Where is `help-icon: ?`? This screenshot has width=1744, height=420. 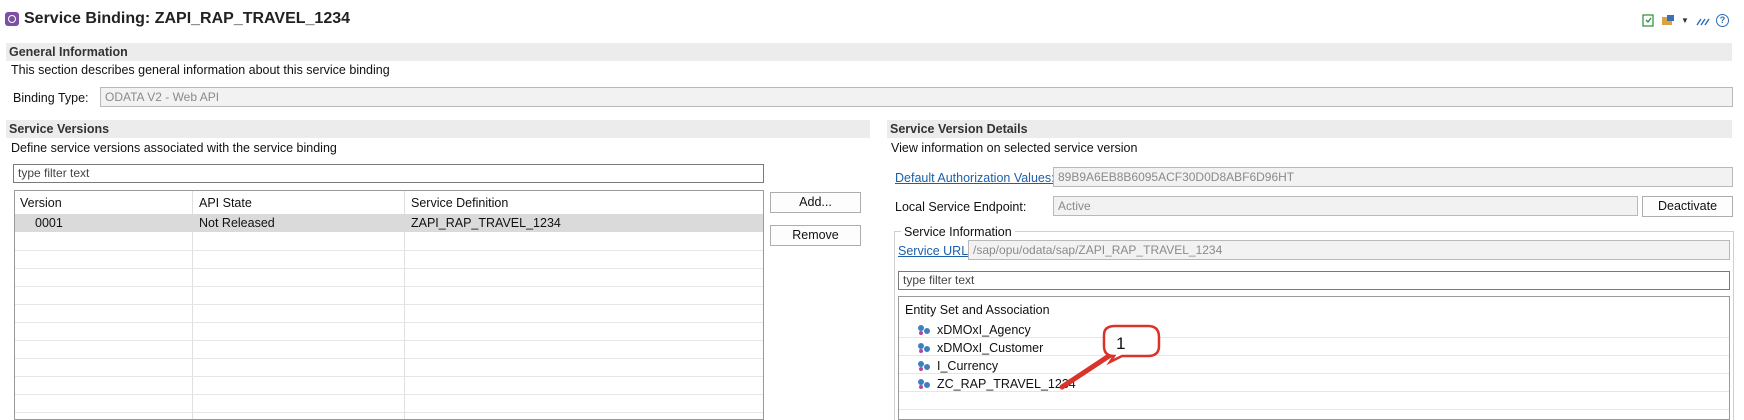
help-icon: ? is located at coordinates (1722, 20).